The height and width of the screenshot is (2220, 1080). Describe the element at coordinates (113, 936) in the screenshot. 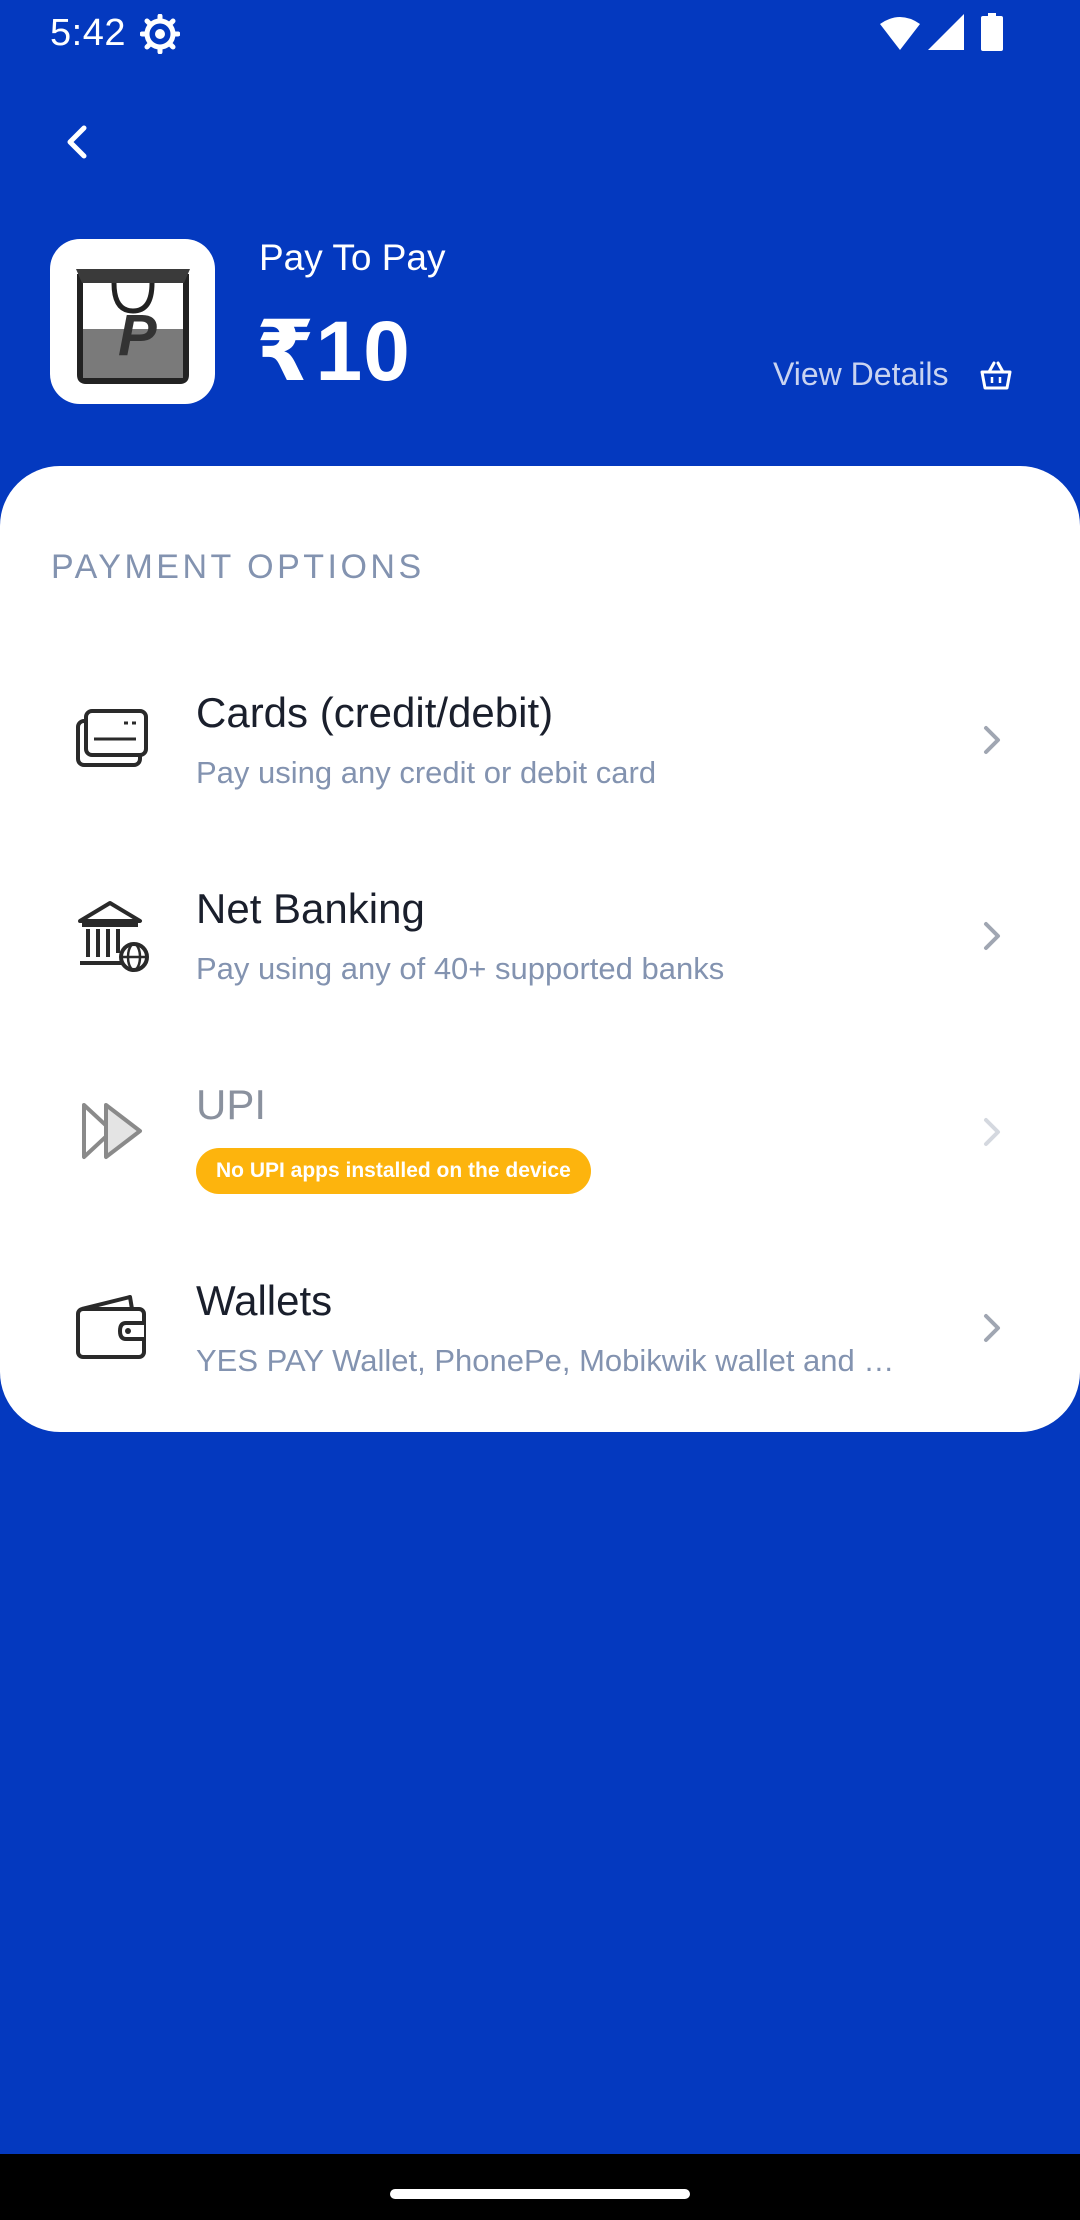

I see `bank-icon` at that location.